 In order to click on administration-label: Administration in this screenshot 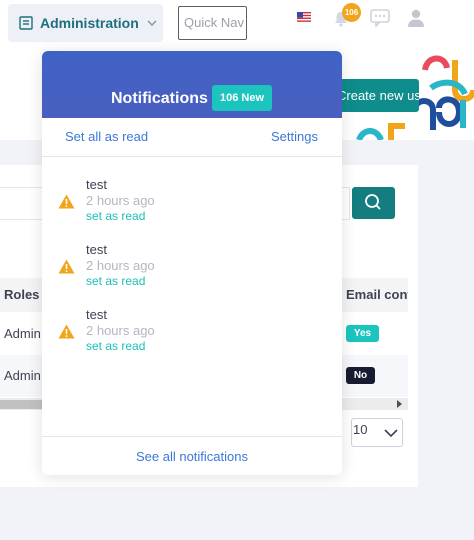, I will do `click(89, 23)`.